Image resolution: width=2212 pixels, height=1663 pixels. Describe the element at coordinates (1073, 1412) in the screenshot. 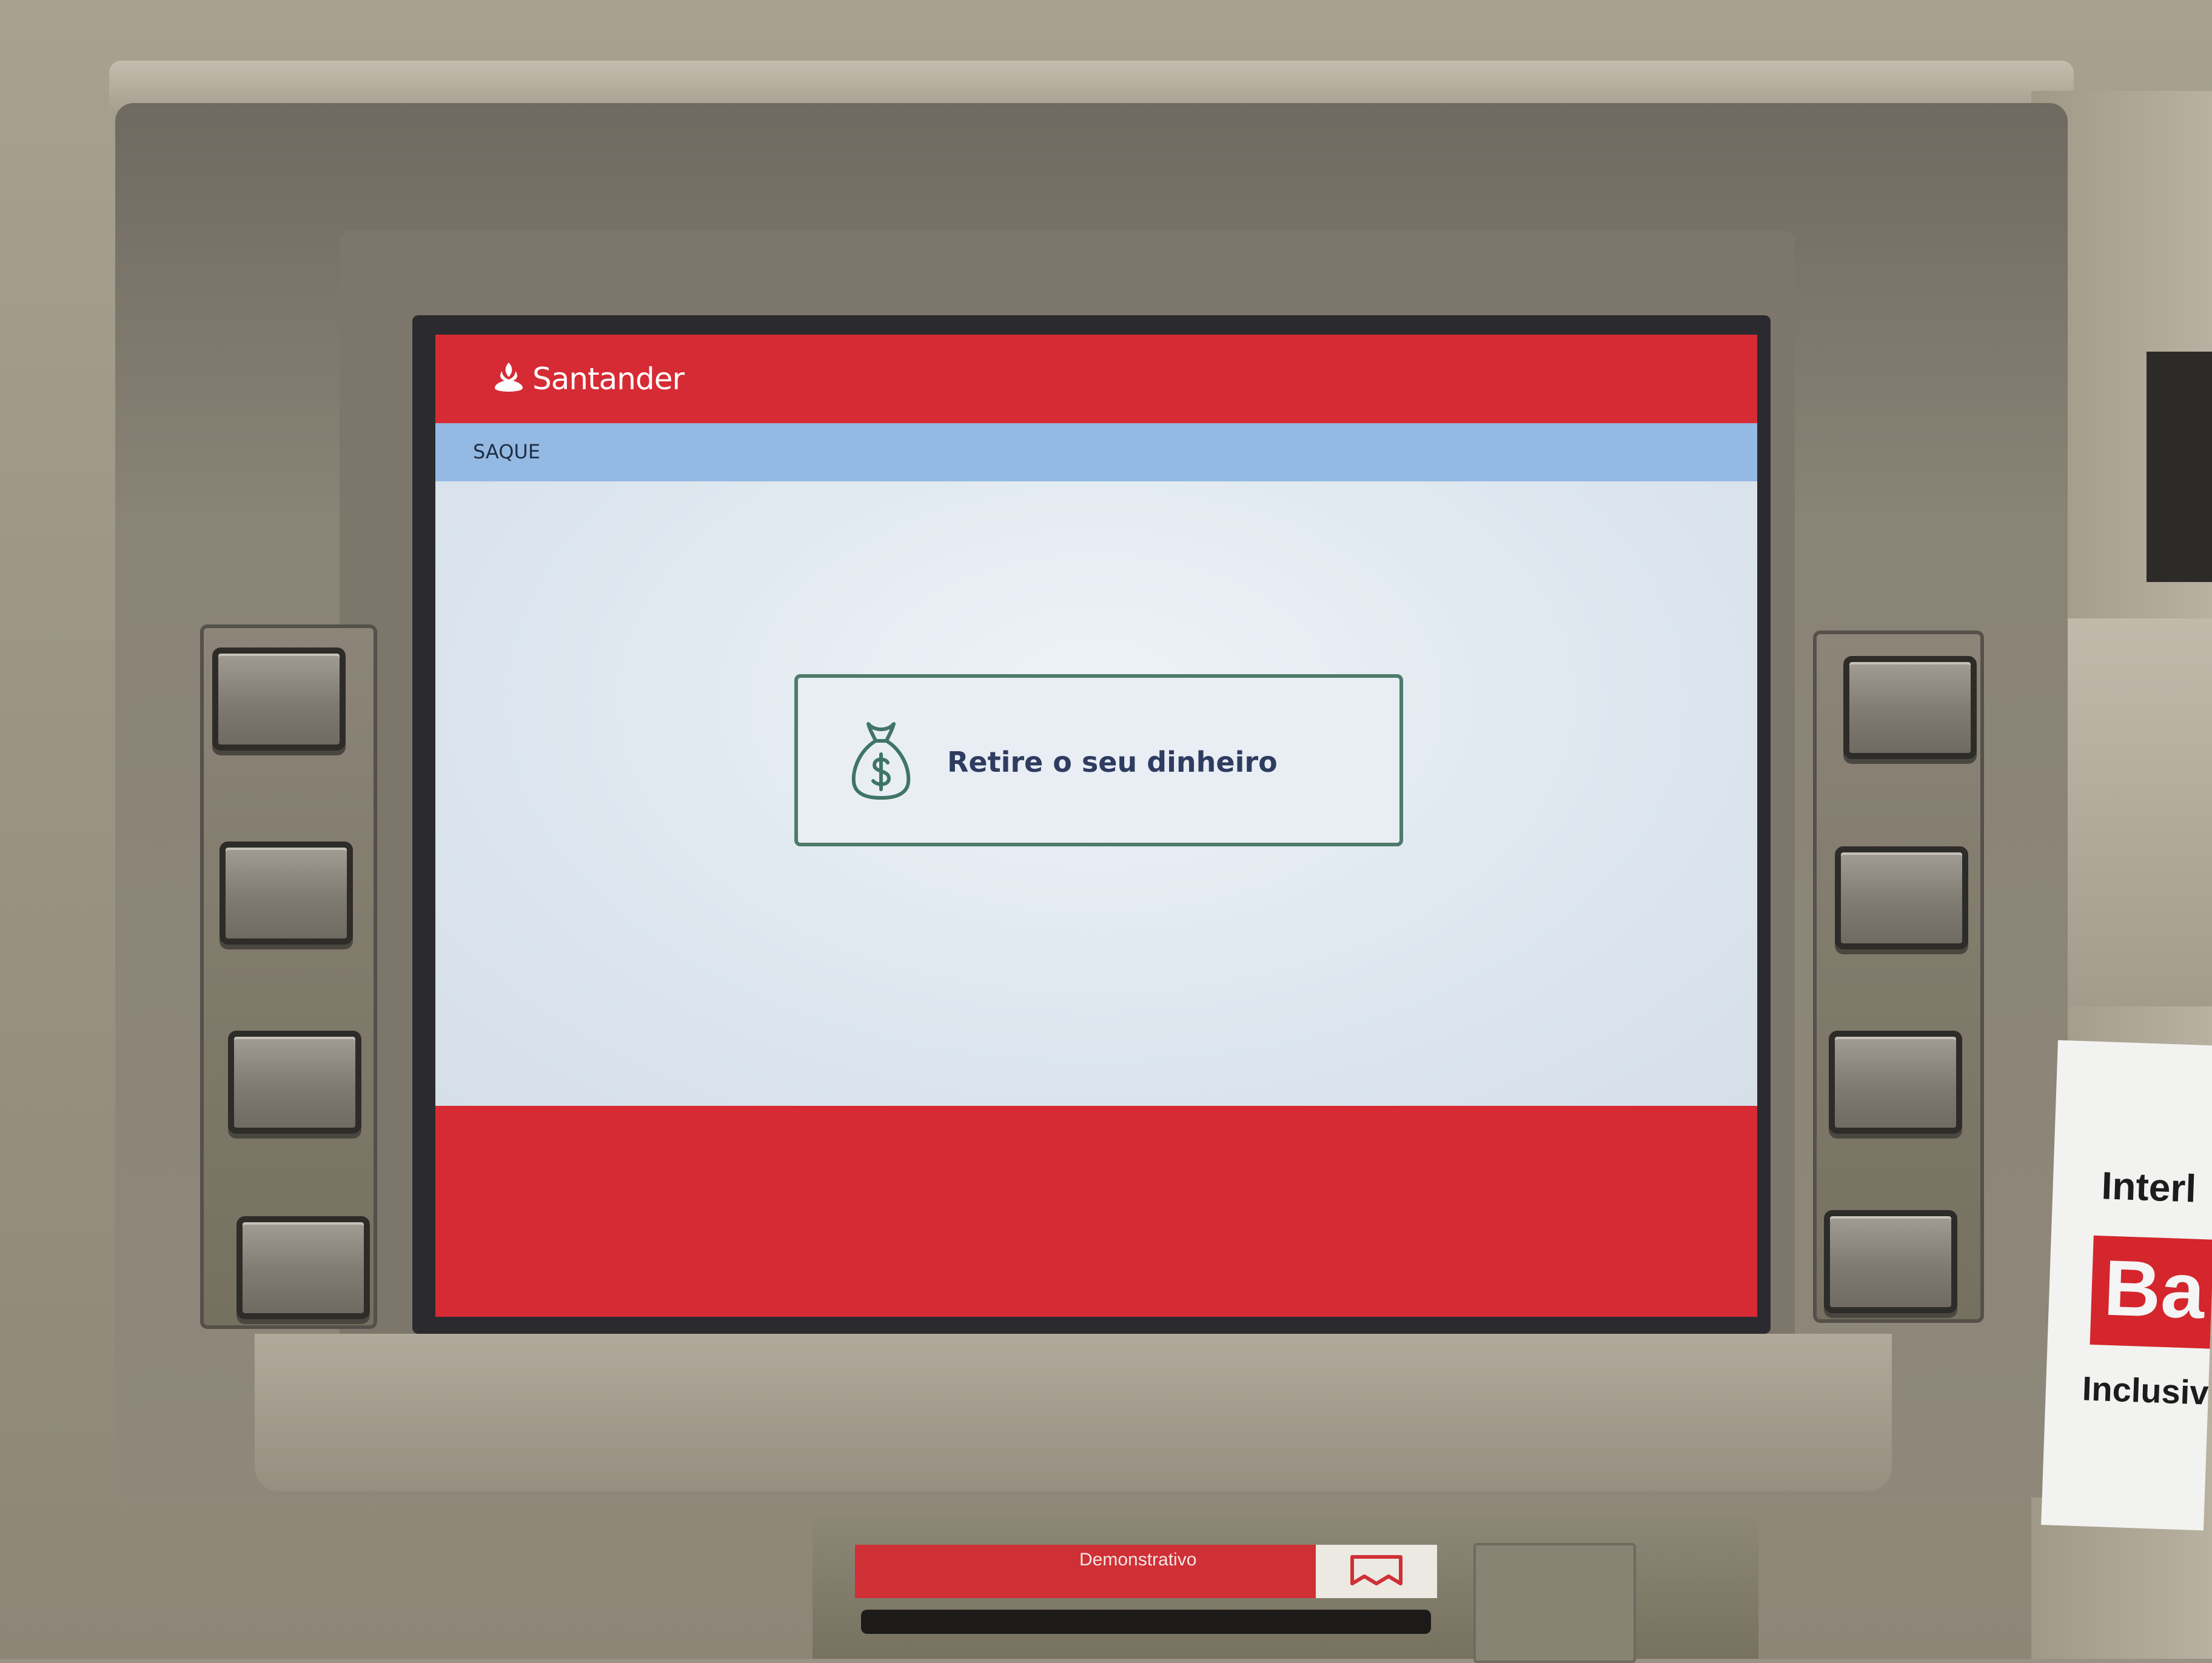

I see `bezel-bottom-ledge` at that location.